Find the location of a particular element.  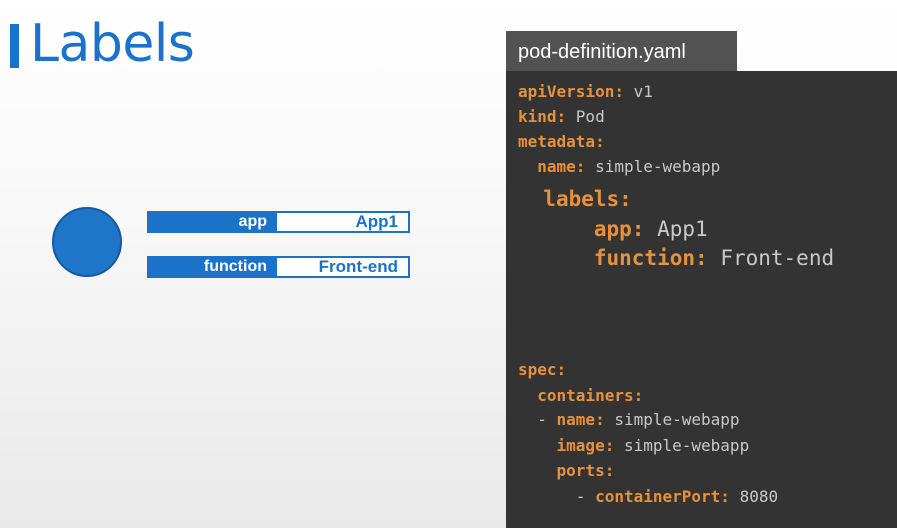

label-value: App1 is located at coordinates (342, 222).